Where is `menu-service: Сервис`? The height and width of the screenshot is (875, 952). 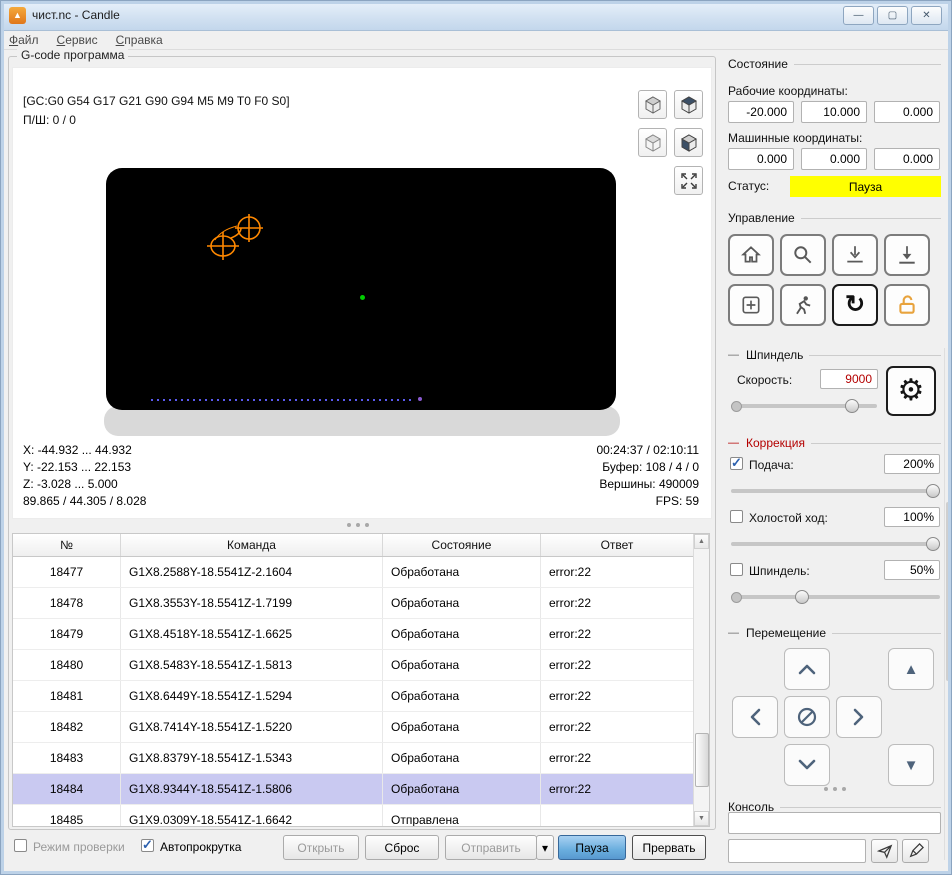
menu-service: Сервис is located at coordinates (77, 40).